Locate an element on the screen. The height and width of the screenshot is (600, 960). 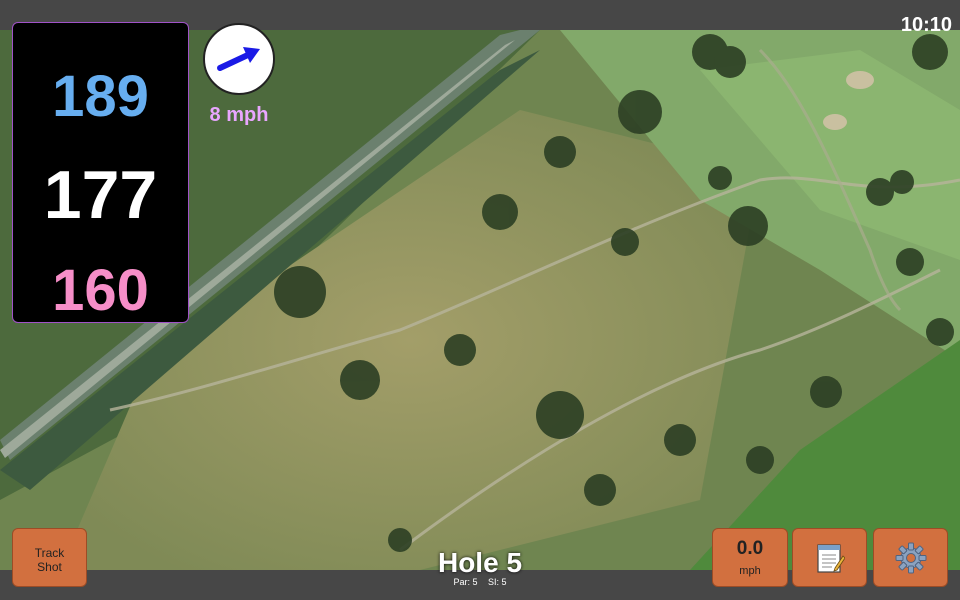
hole-si: SI: 5 is located at coordinates (497, 582).